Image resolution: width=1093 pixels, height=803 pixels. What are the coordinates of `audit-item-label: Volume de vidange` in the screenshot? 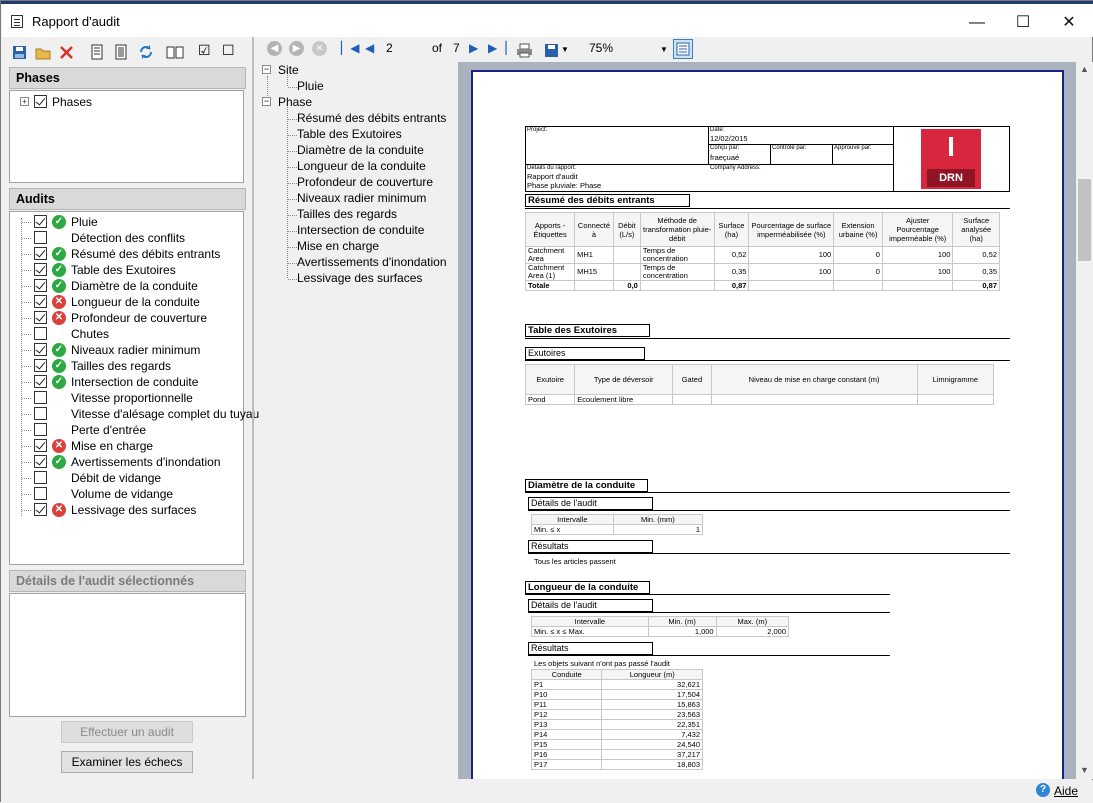 It's located at (122, 494).